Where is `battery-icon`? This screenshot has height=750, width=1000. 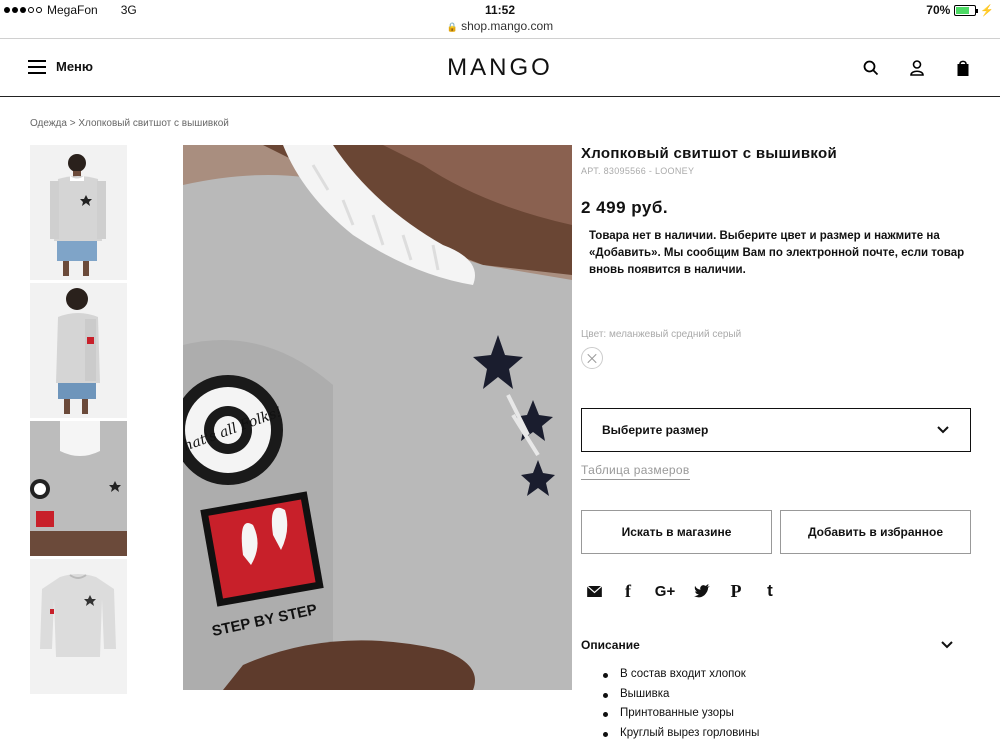
battery-icon is located at coordinates (966, 10).